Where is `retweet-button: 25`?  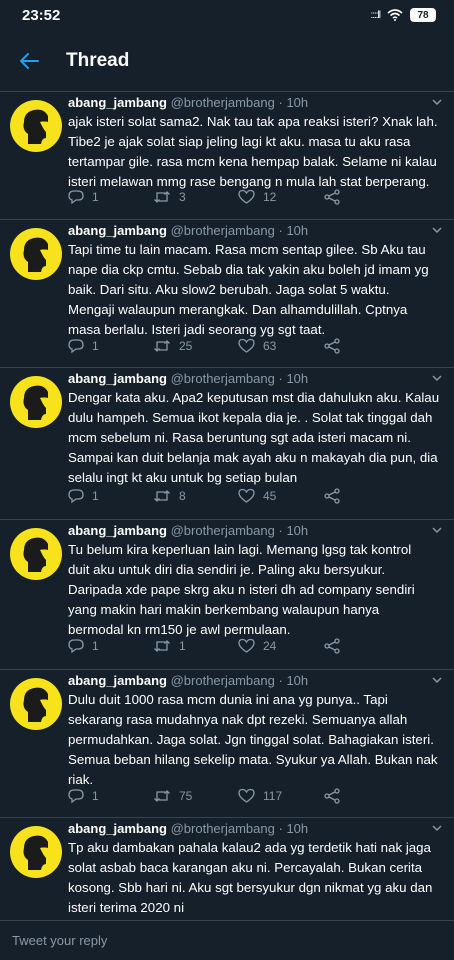
retweet-button: 25 is located at coordinates (195, 346).